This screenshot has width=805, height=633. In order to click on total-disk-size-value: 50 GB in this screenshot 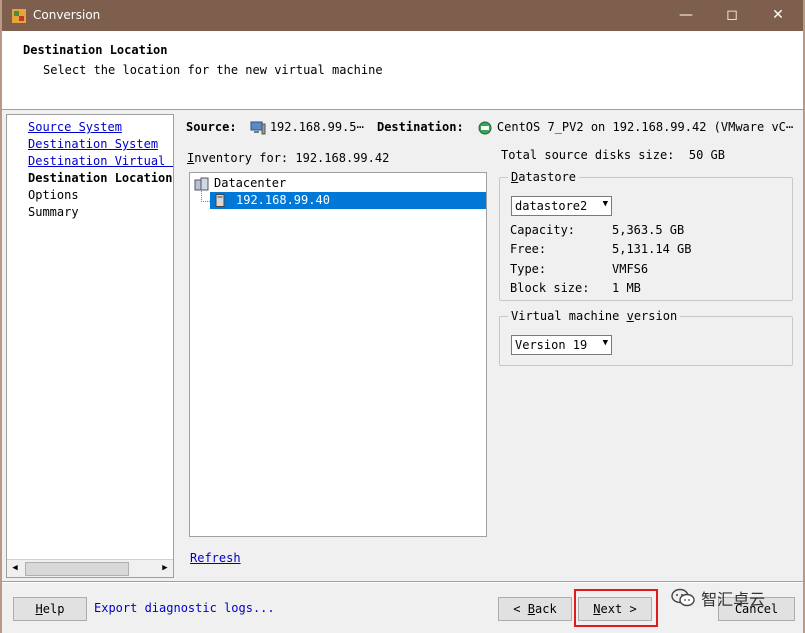, I will do `click(706, 155)`.